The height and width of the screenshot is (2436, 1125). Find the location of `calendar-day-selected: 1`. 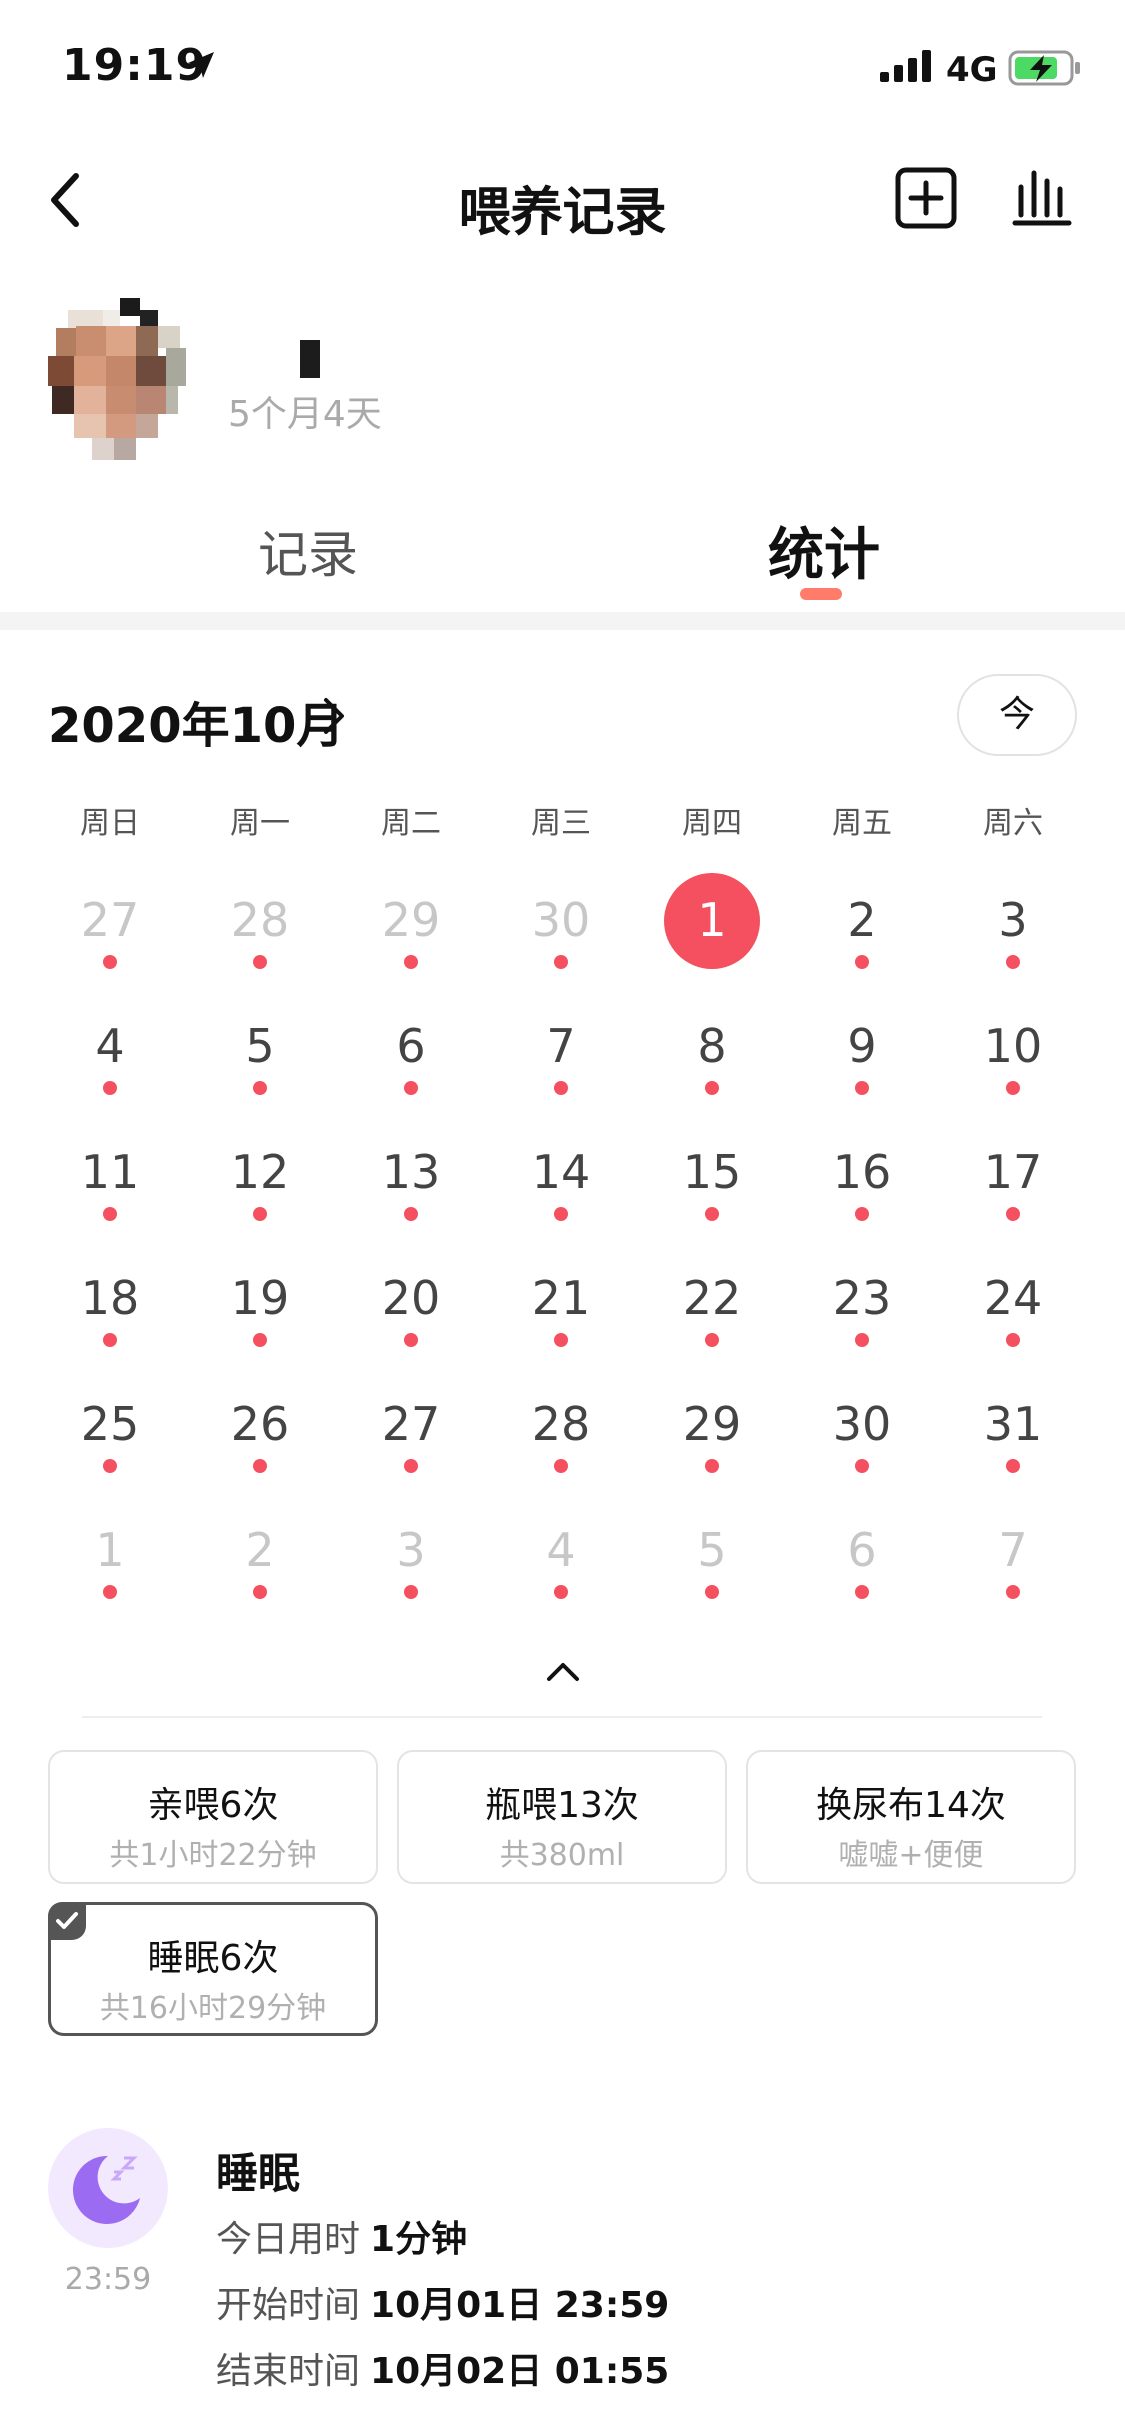

calendar-day-selected: 1 is located at coordinates (712, 936).